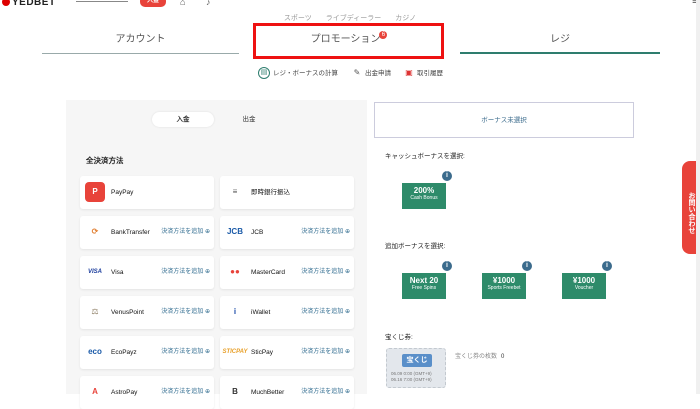 This screenshot has height=409, width=700. I want to click on lottery-label: 宝くじ券:, so click(399, 337).